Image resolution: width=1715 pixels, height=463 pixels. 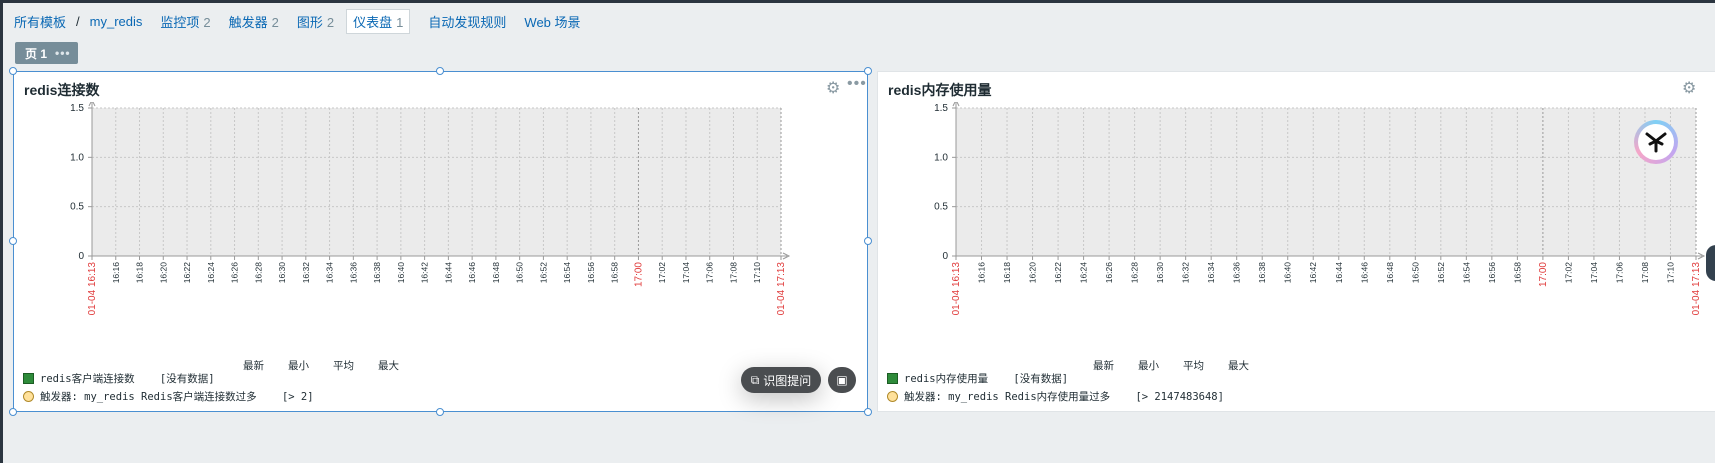 What do you see at coordinates (116, 21) in the screenshot?
I see `link-template-name: my_redis` at bounding box center [116, 21].